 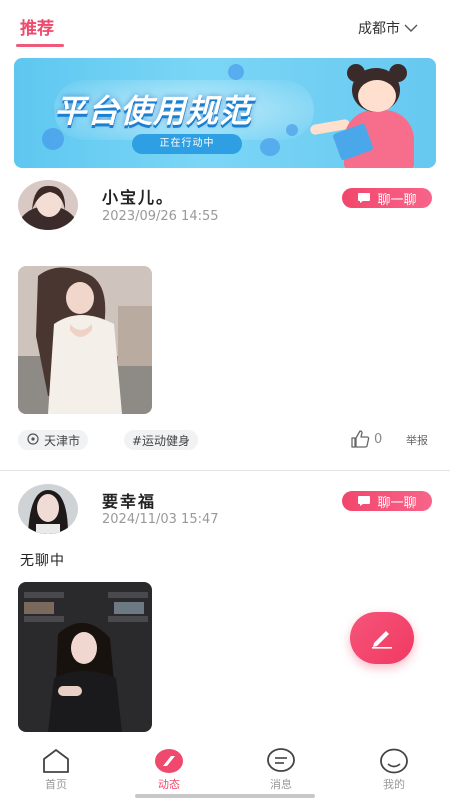 I want to click on report-link: 举报, so click(x=417, y=440).